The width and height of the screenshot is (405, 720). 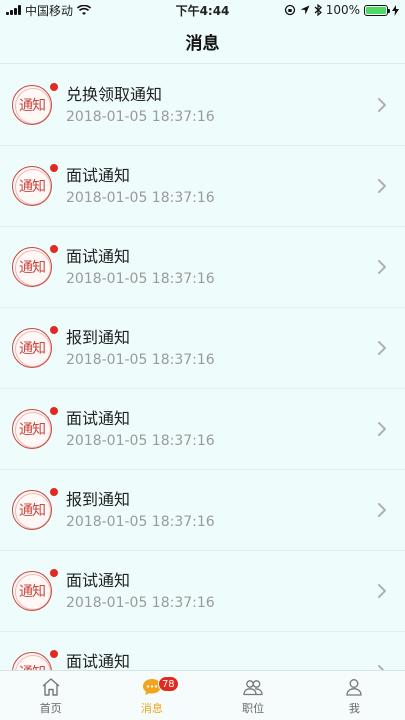 What do you see at coordinates (202, 10) in the screenshot?
I see `status-bar: 中国移动 下午4:44 100%` at bounding box center [202, 10].